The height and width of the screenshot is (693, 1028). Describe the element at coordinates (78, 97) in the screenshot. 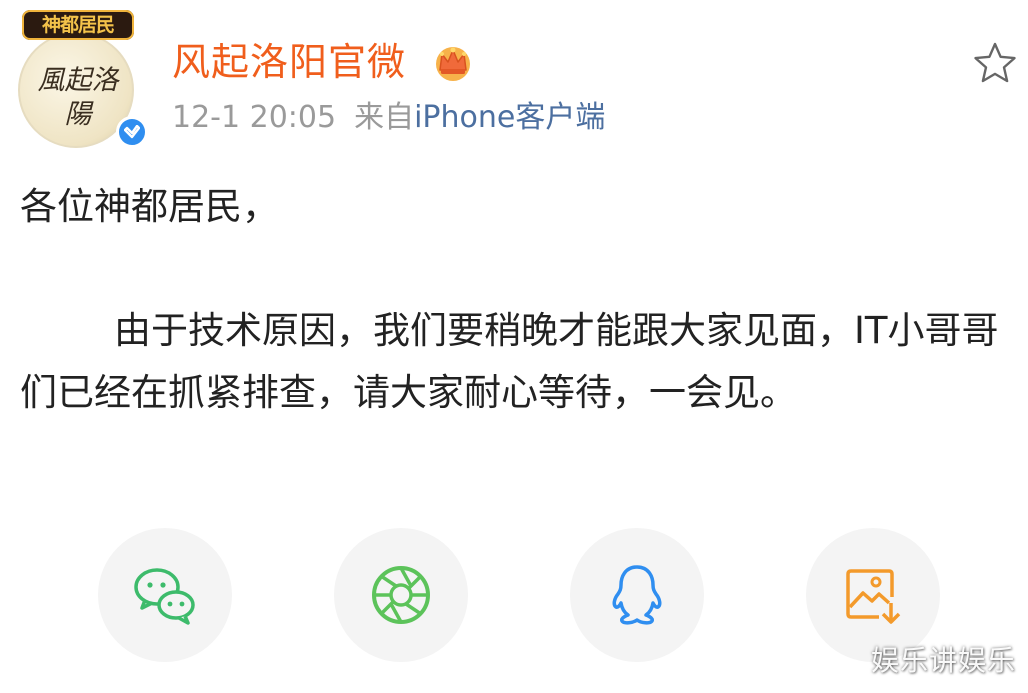

I see `avatar-calligraphy: 風起洛陽` at that location.